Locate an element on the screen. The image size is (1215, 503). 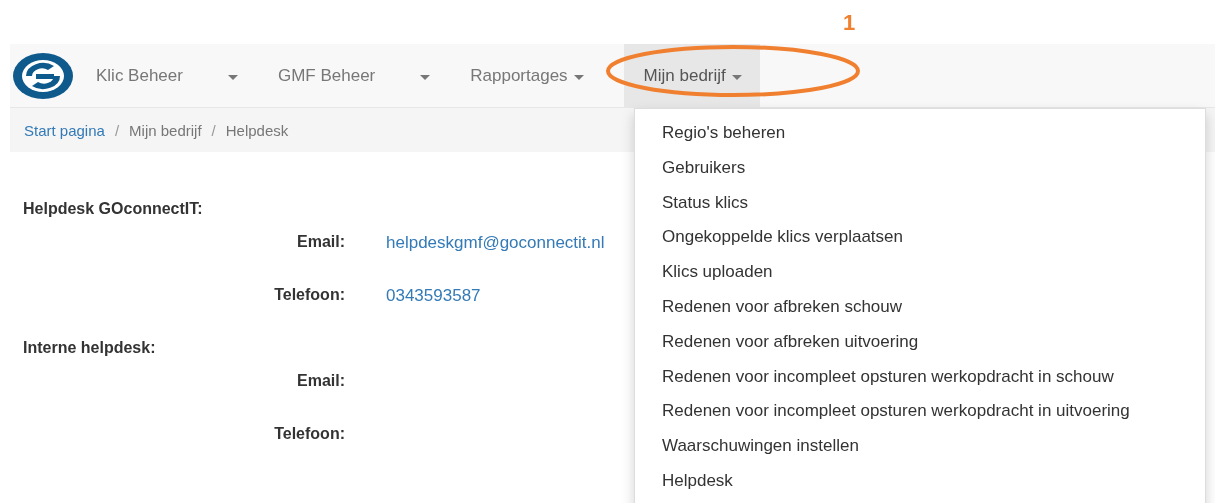
dropdown-item: Helpdesk is located at coordinates (920, 484).